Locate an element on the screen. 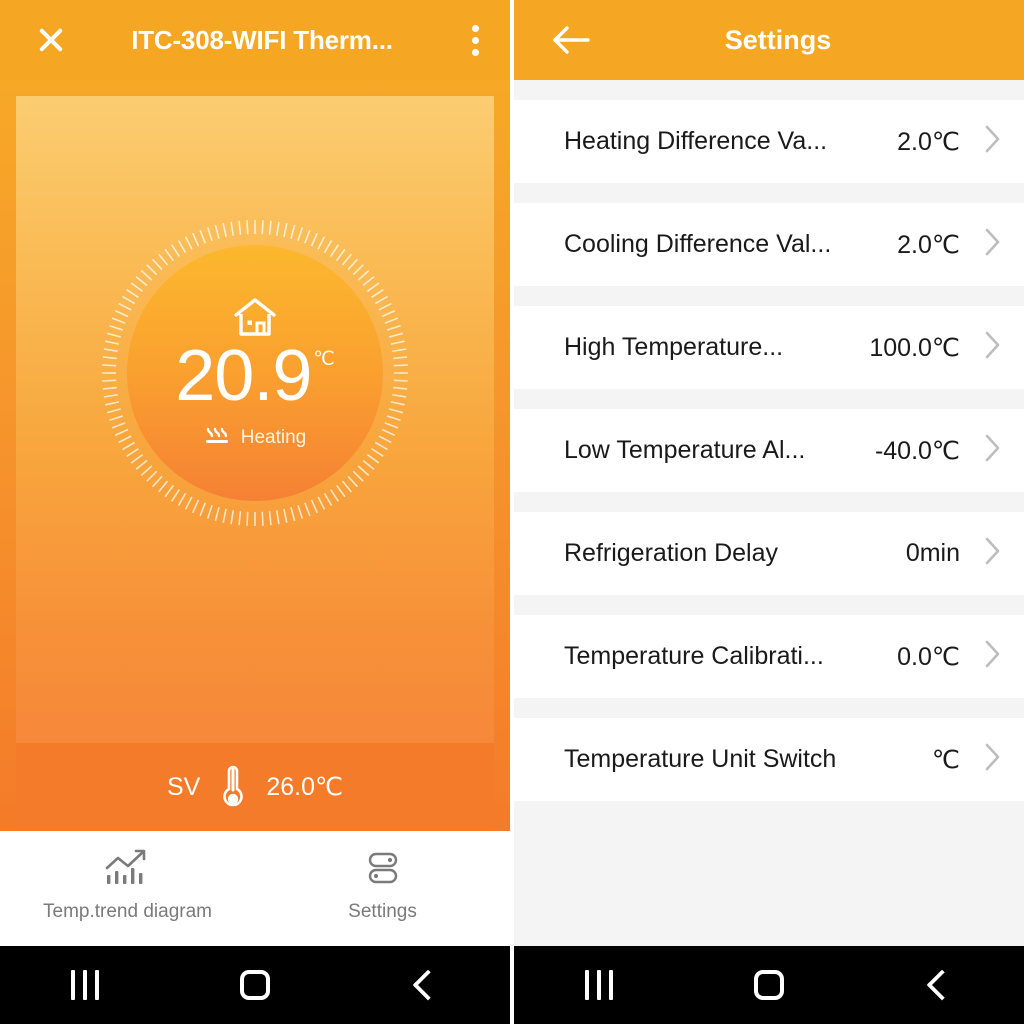  tab-temp-trend-diagram: Temp.trend diagram is located at coordinates (127, 885).